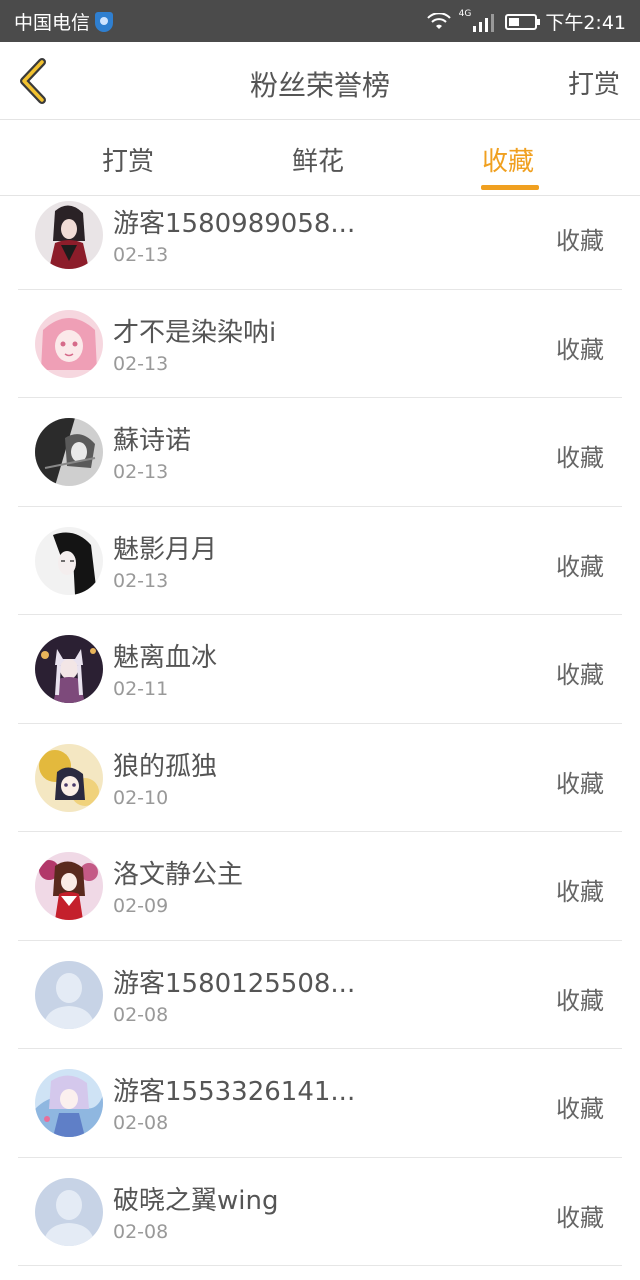  Describe the element at coordinates (320, 344) in the screenshot. I see `list-item: 才不是染染呐i 02-13 收藏` at that location.